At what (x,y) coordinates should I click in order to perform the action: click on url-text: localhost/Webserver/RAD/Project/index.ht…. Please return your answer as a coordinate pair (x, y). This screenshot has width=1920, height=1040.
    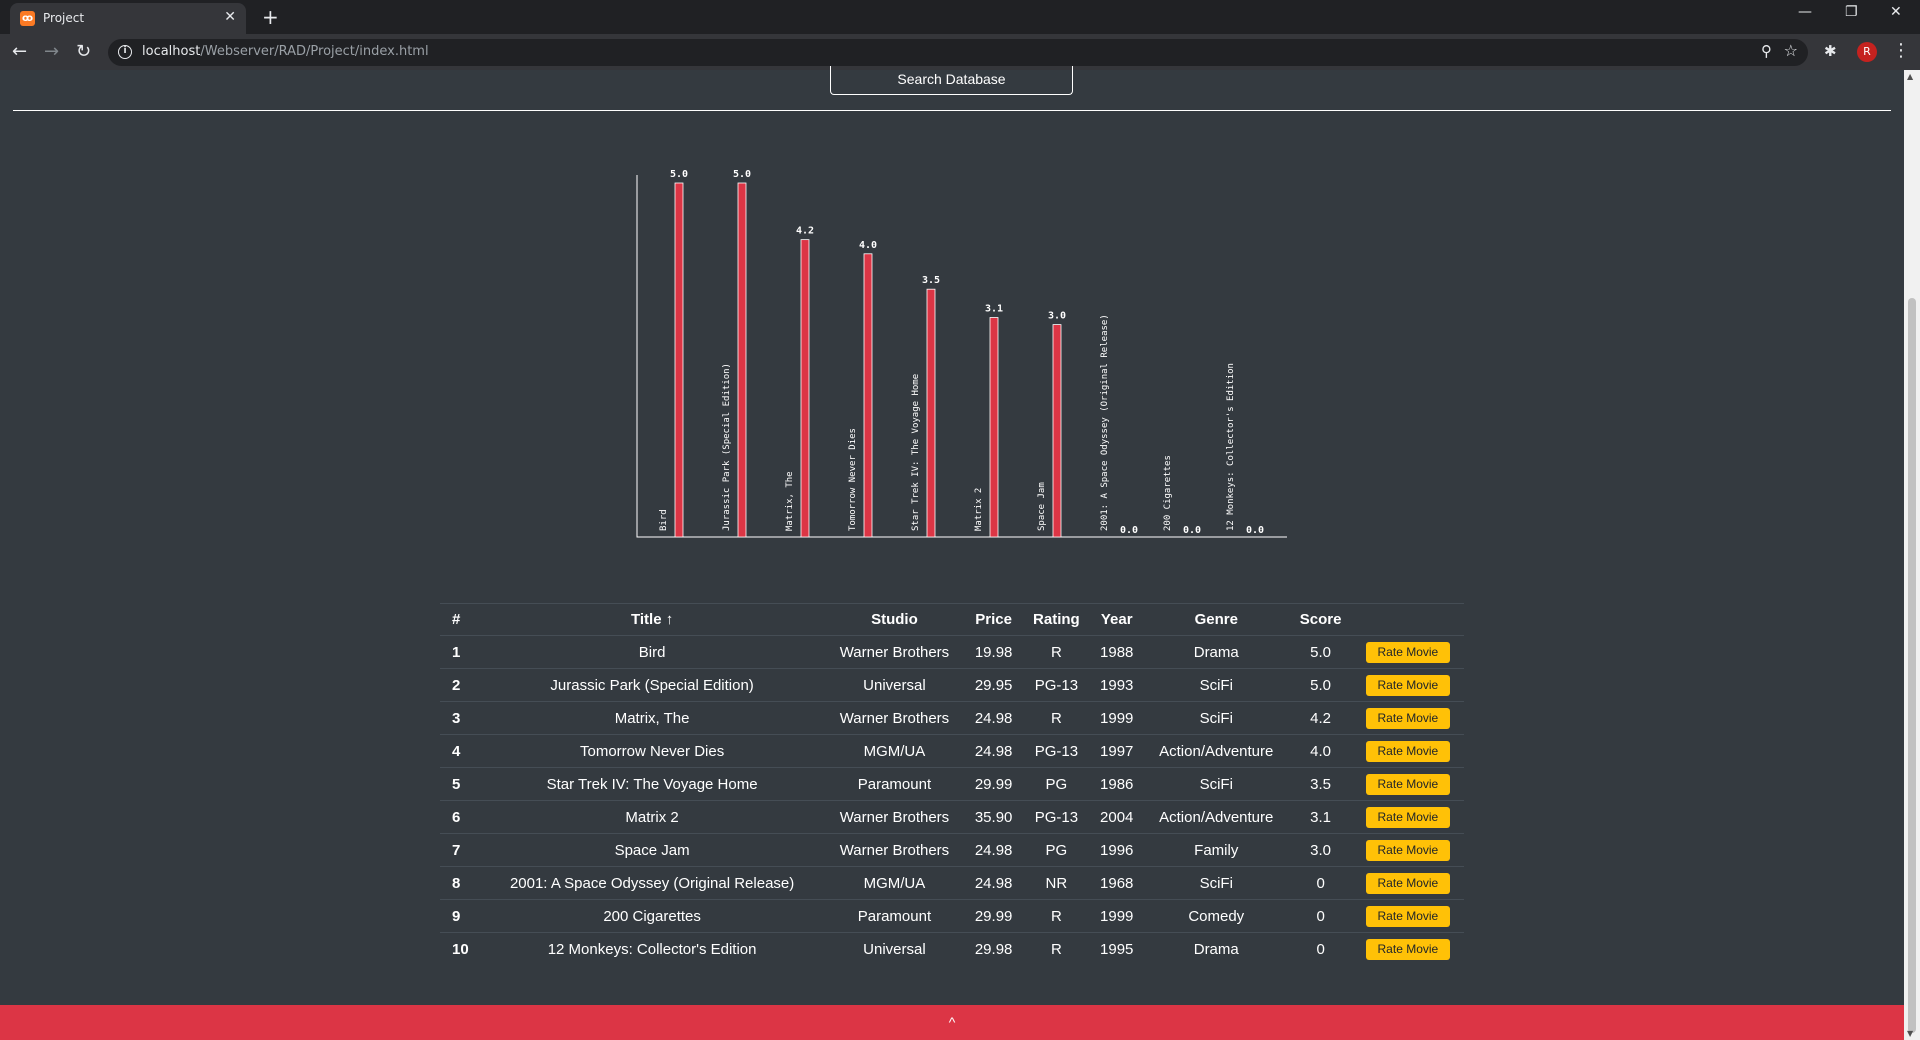
    Looking at the image, I should click on (285, 51).